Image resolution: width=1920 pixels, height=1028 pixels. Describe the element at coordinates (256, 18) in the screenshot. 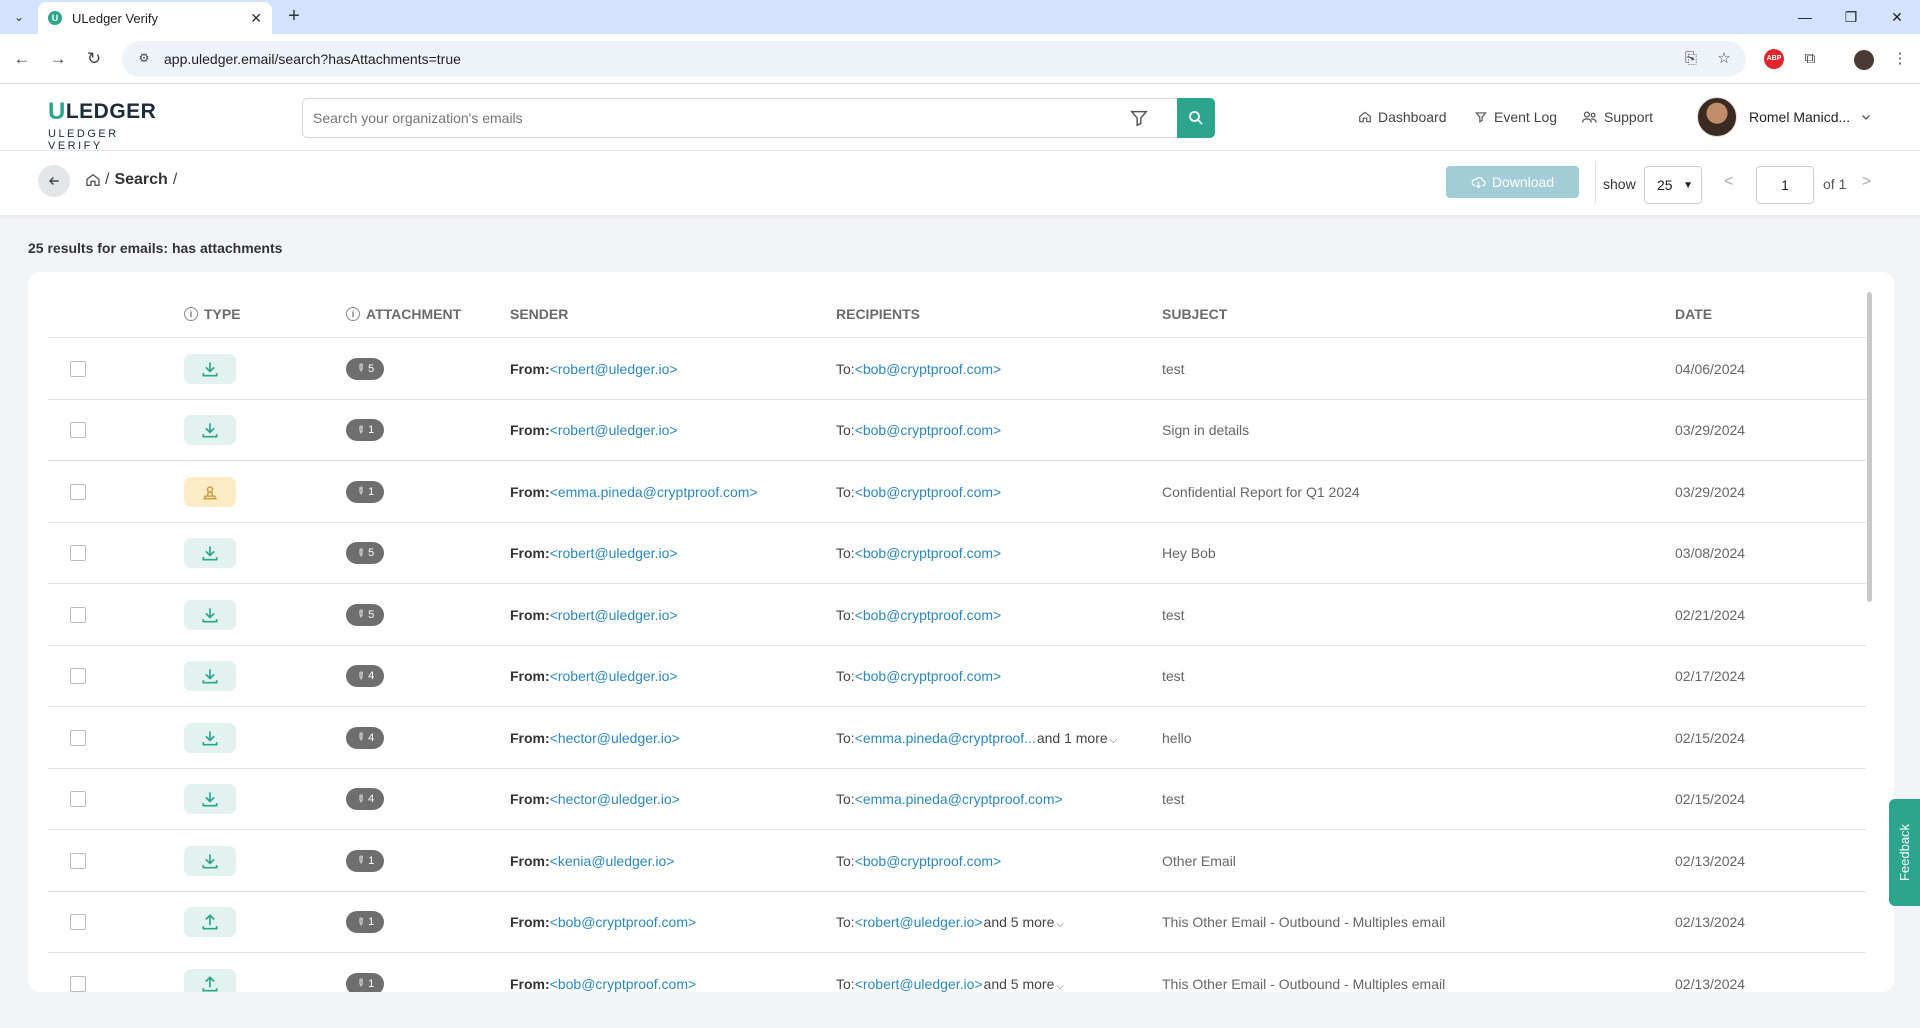

I see `tab-close-icon: ✕` at that location.